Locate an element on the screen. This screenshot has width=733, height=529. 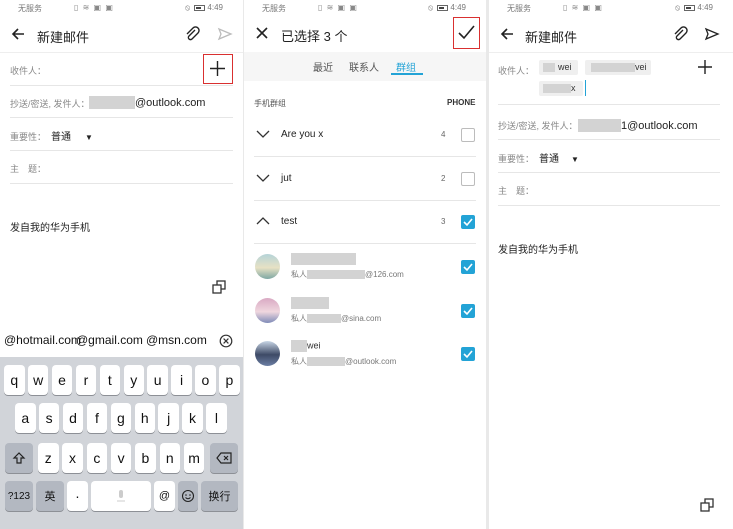
shift-key is located at coordinates (19, 458).